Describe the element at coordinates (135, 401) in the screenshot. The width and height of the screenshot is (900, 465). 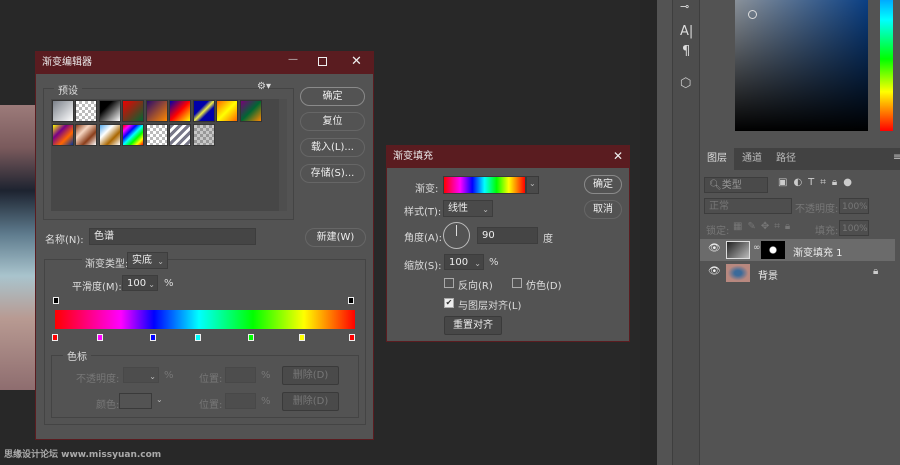
I see `stop-color-swatch` at that location.